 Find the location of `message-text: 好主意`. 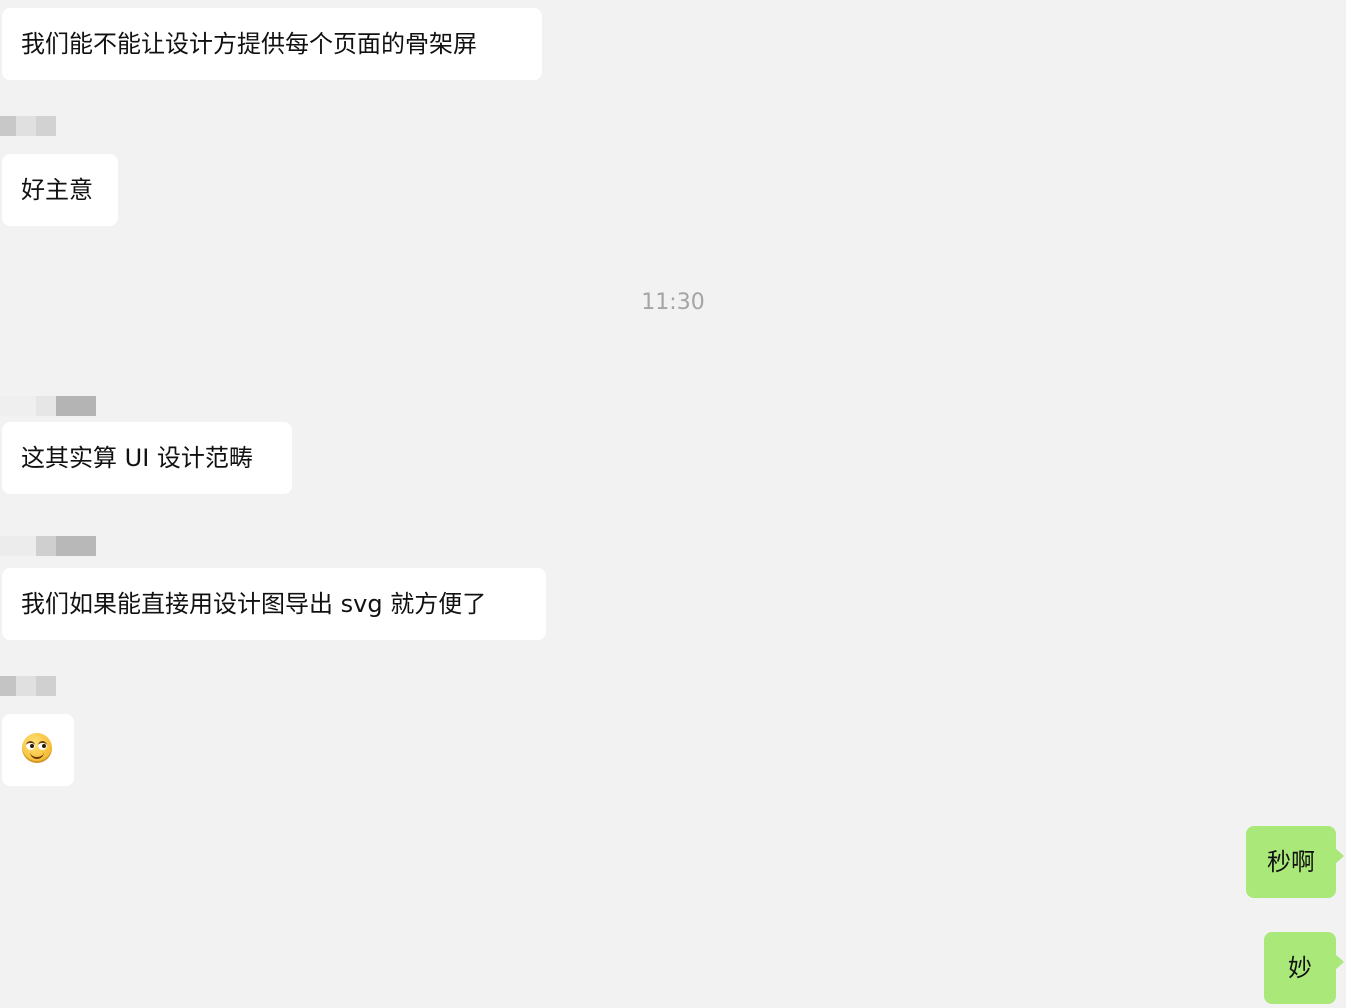

message-text: 好主意 is located at coordinates (57, 190).